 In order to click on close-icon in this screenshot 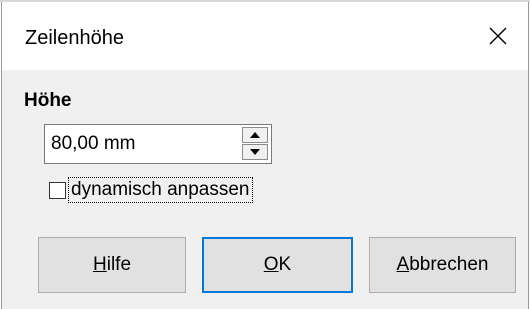, I will do `click(498, 36)`.